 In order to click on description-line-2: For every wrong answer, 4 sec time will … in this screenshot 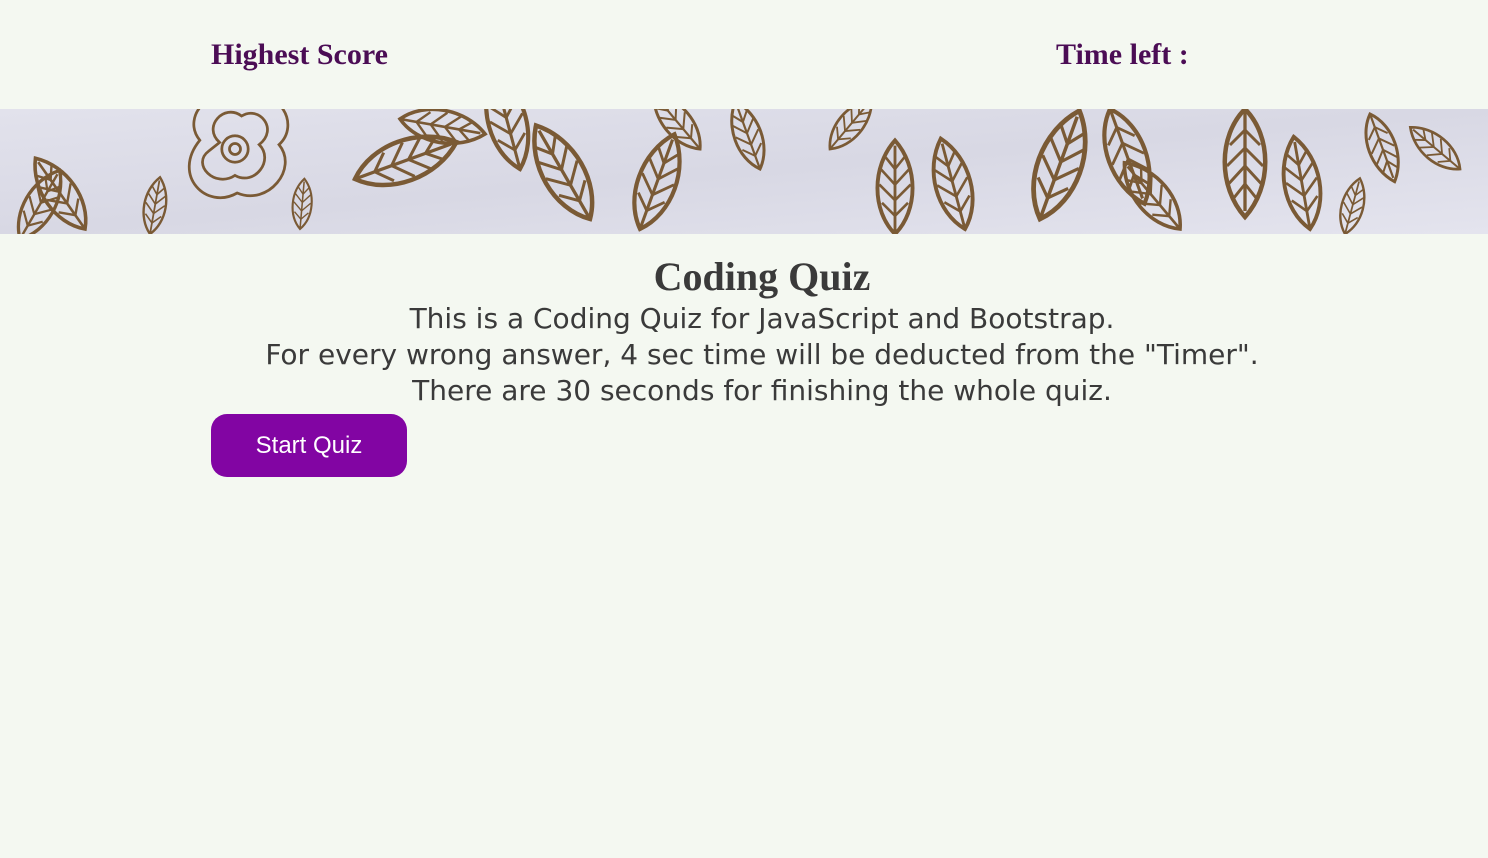, I will do `click(762, 354)`.